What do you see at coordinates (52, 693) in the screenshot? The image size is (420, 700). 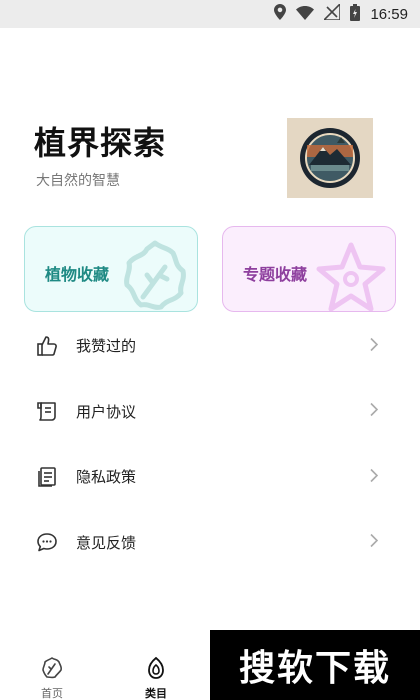 I see `tab-home-label: 首页` at bounding box center [52, 693].